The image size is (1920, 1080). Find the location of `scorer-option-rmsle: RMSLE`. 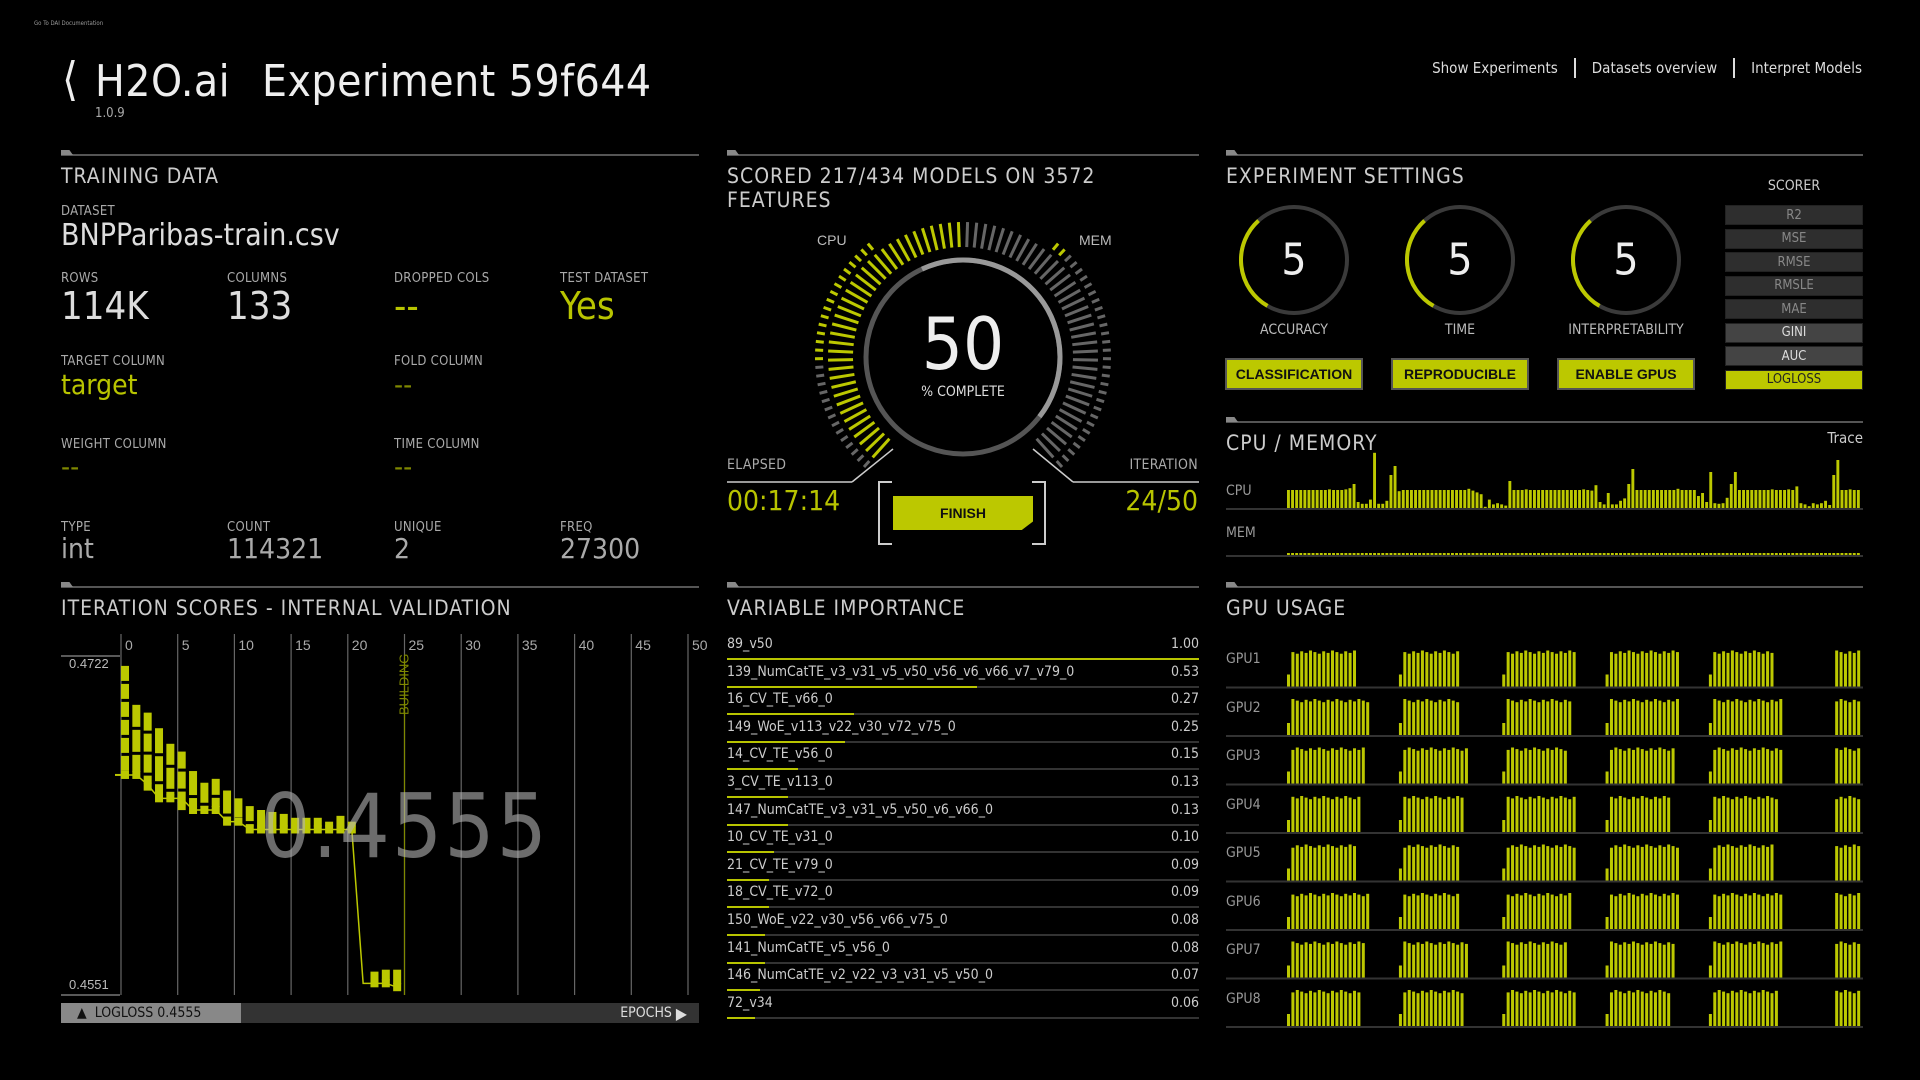

scorer-option-rmsle: RMSLE is located at coordinates (1794, 285).